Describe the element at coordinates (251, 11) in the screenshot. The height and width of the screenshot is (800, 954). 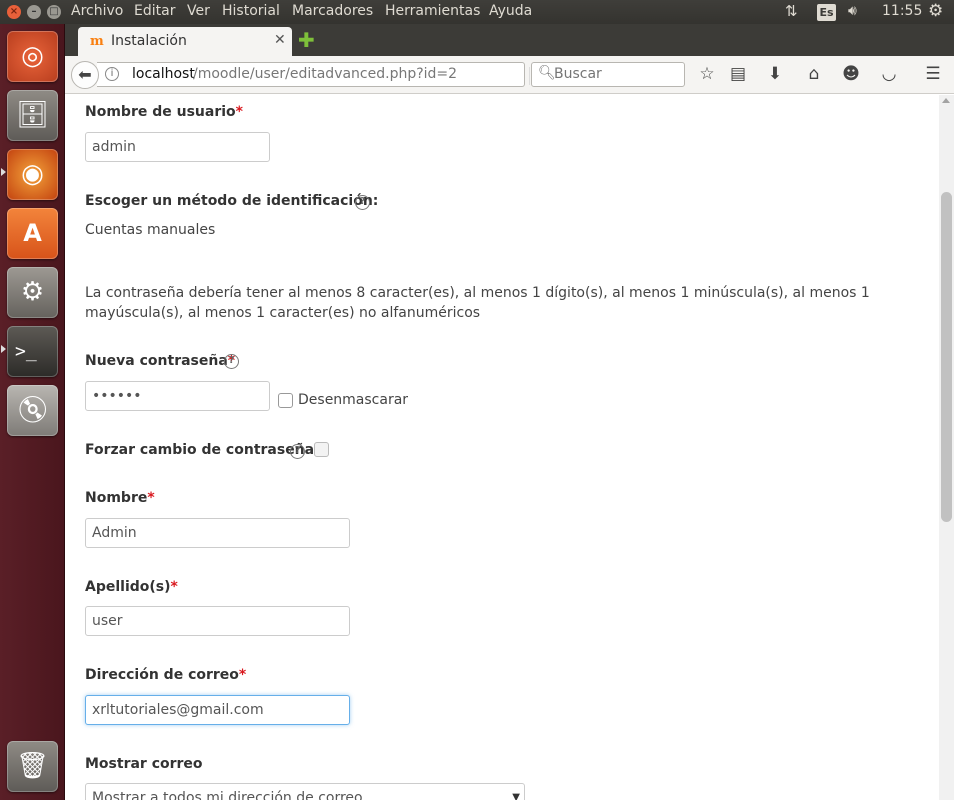
I see `menu-historial: Historial` at that location.